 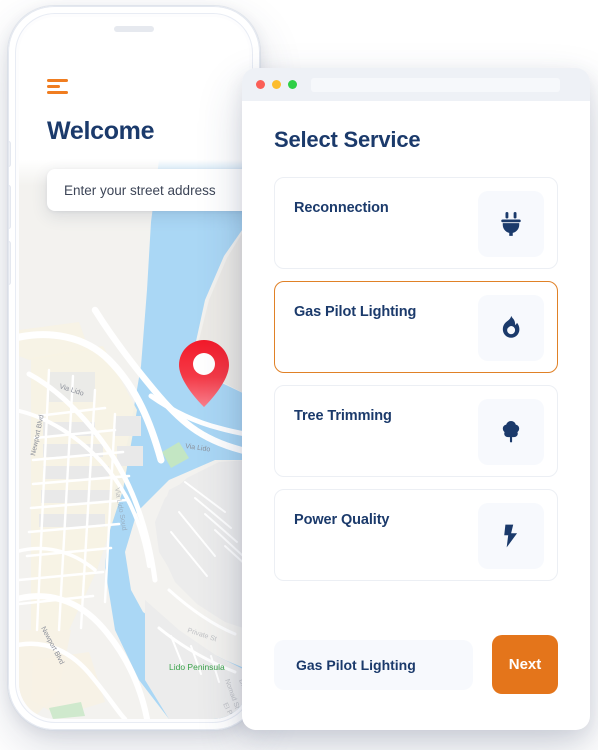 What do you see at coordinates (356, 664) in the screenshot?
I see `selected-service-label: Gas Pilot Lighting` at bounding box center [356, 664].